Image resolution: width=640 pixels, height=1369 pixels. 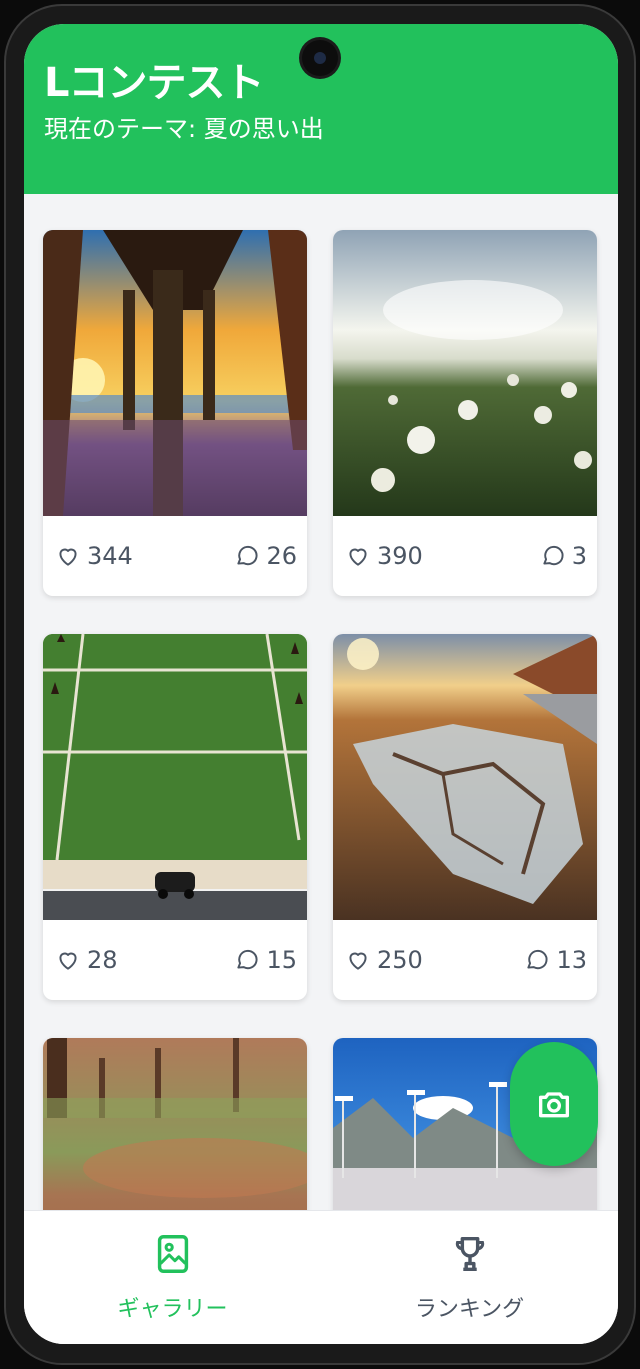 What do you see at coordinates (86, 960) in the screenshot?
I see `like-button: 28` at bounding box center [86, 960].